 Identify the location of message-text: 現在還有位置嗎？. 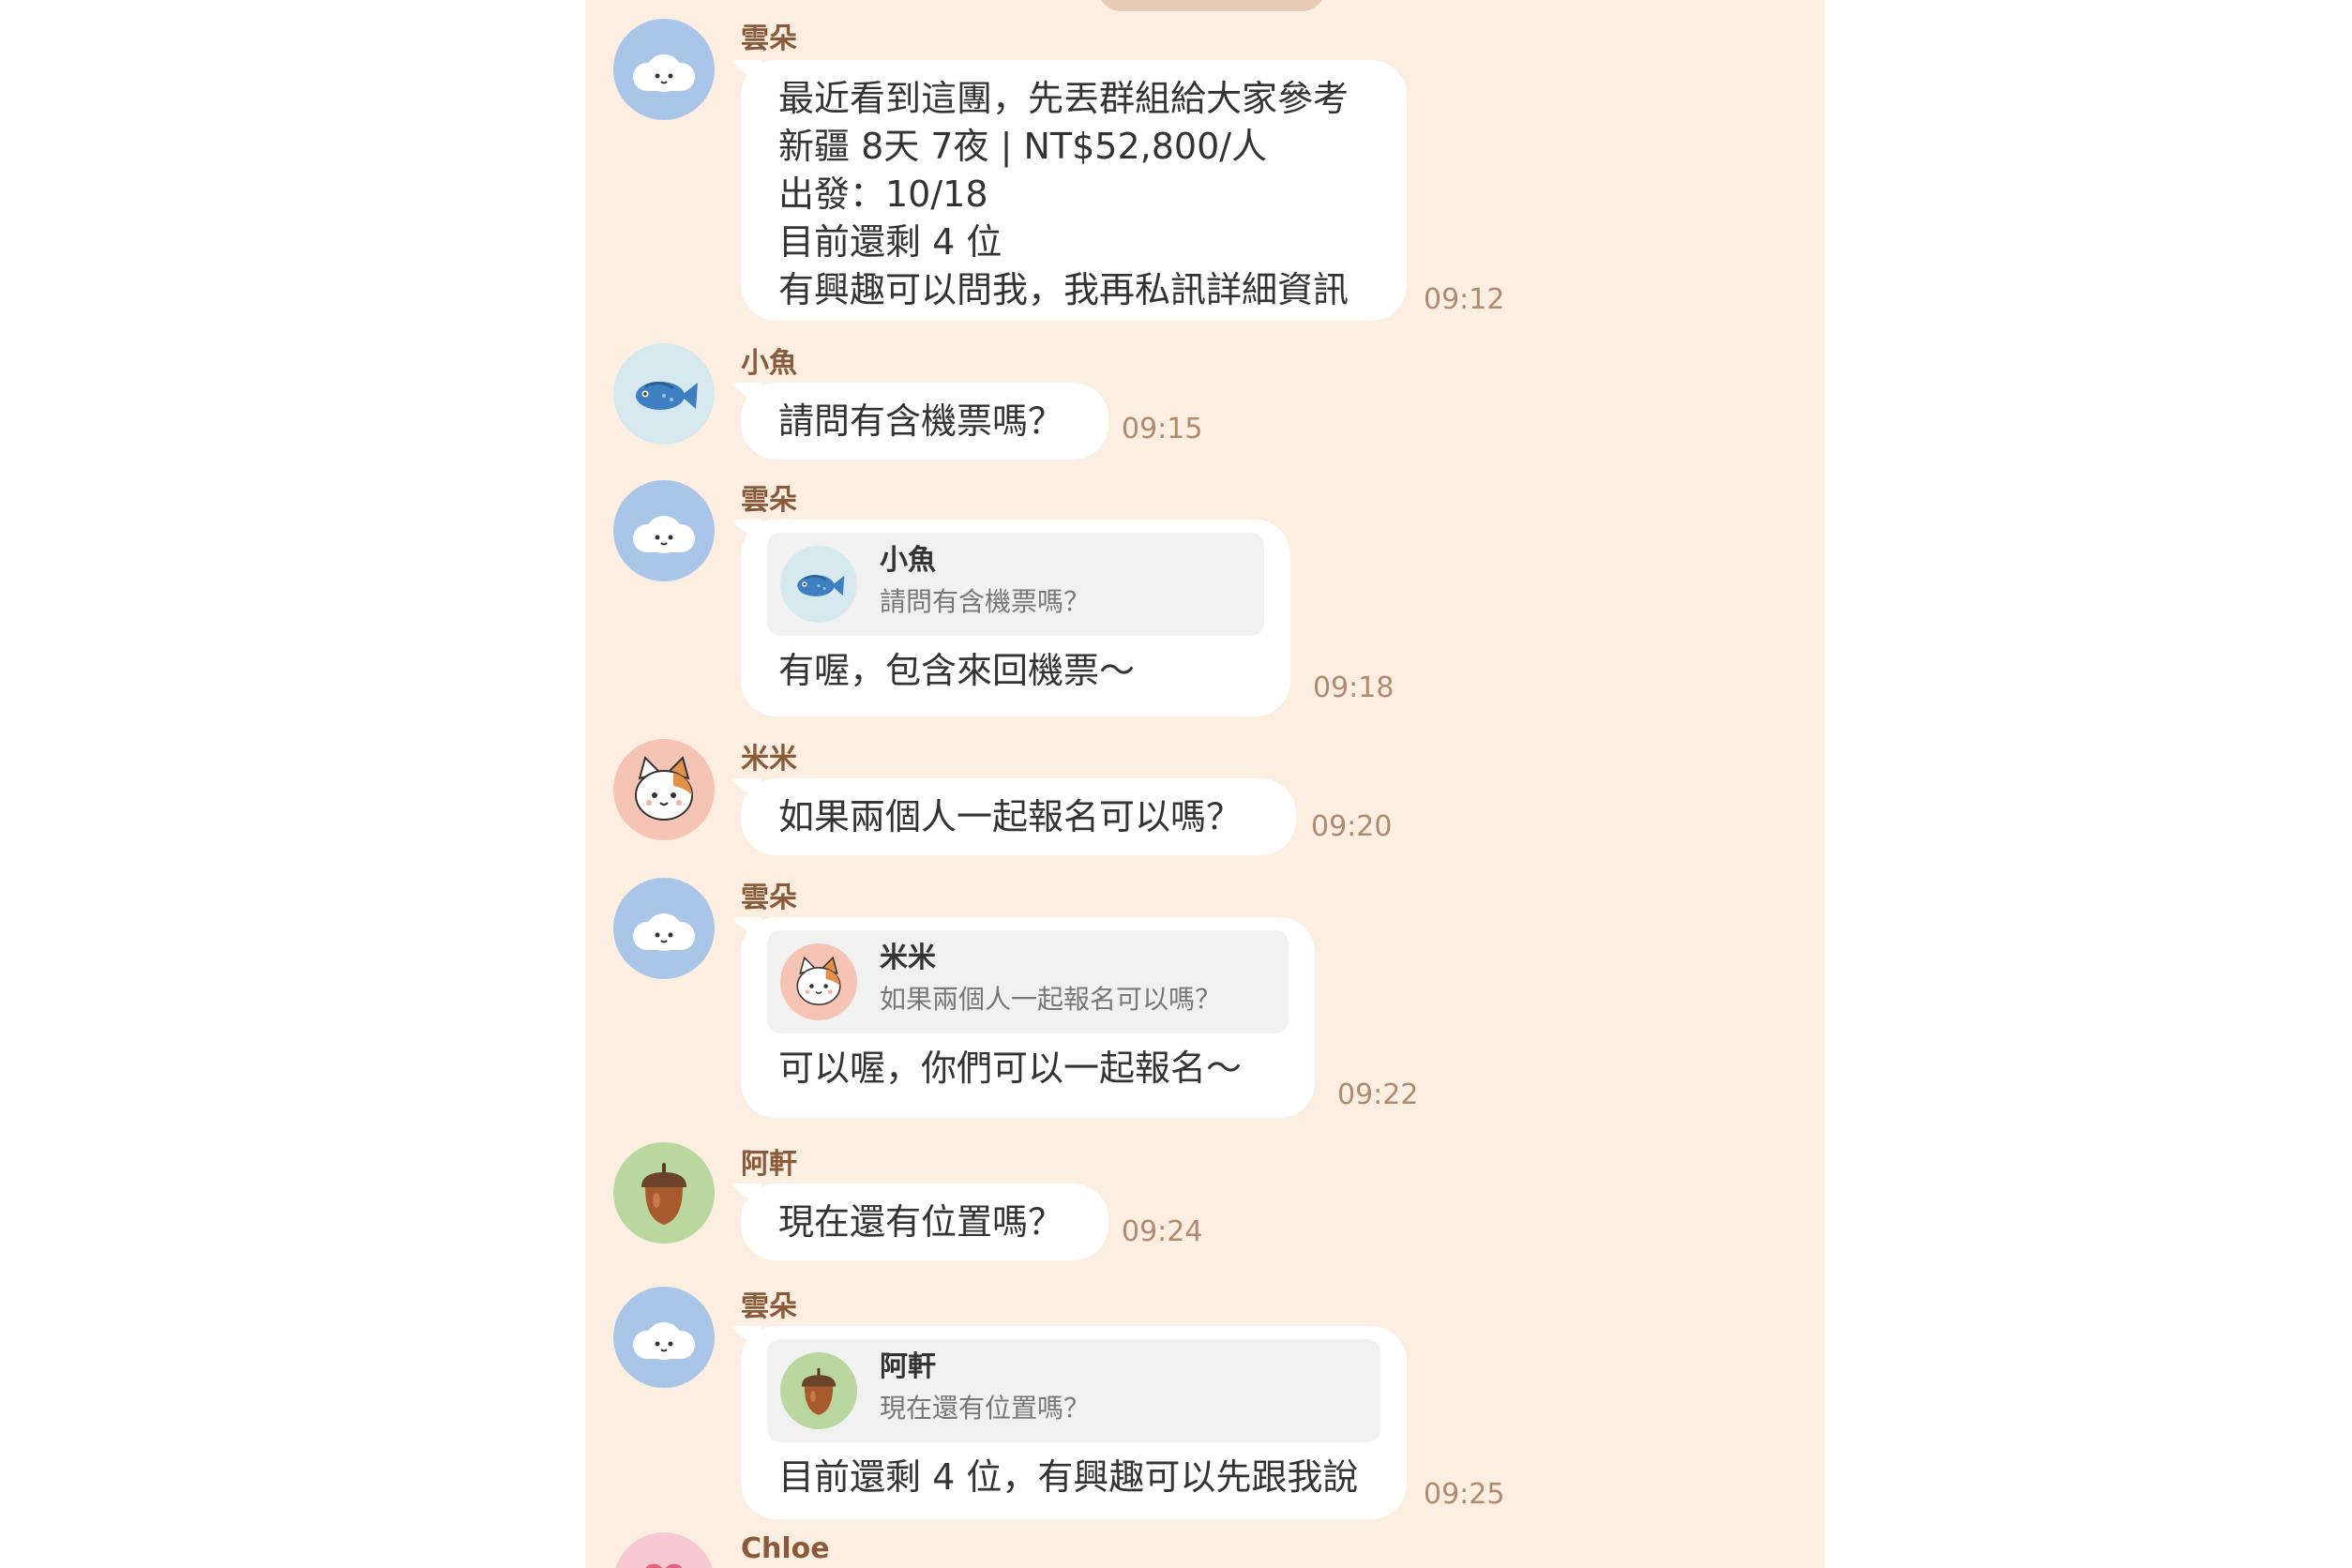
(921, 1222).